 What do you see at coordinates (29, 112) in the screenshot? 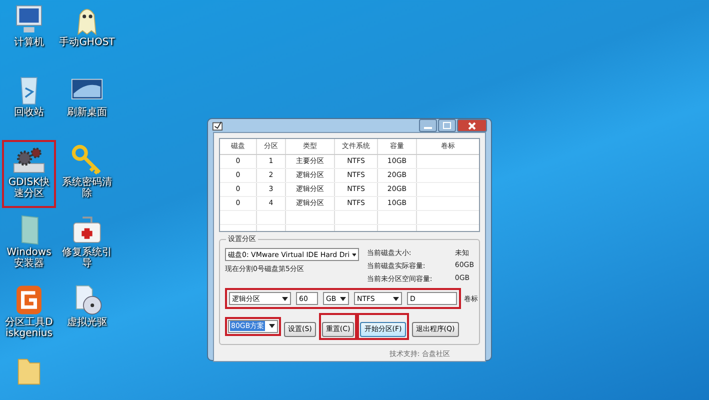
I see `shortcut-label: 回收站` at bounding box center [29, 112].